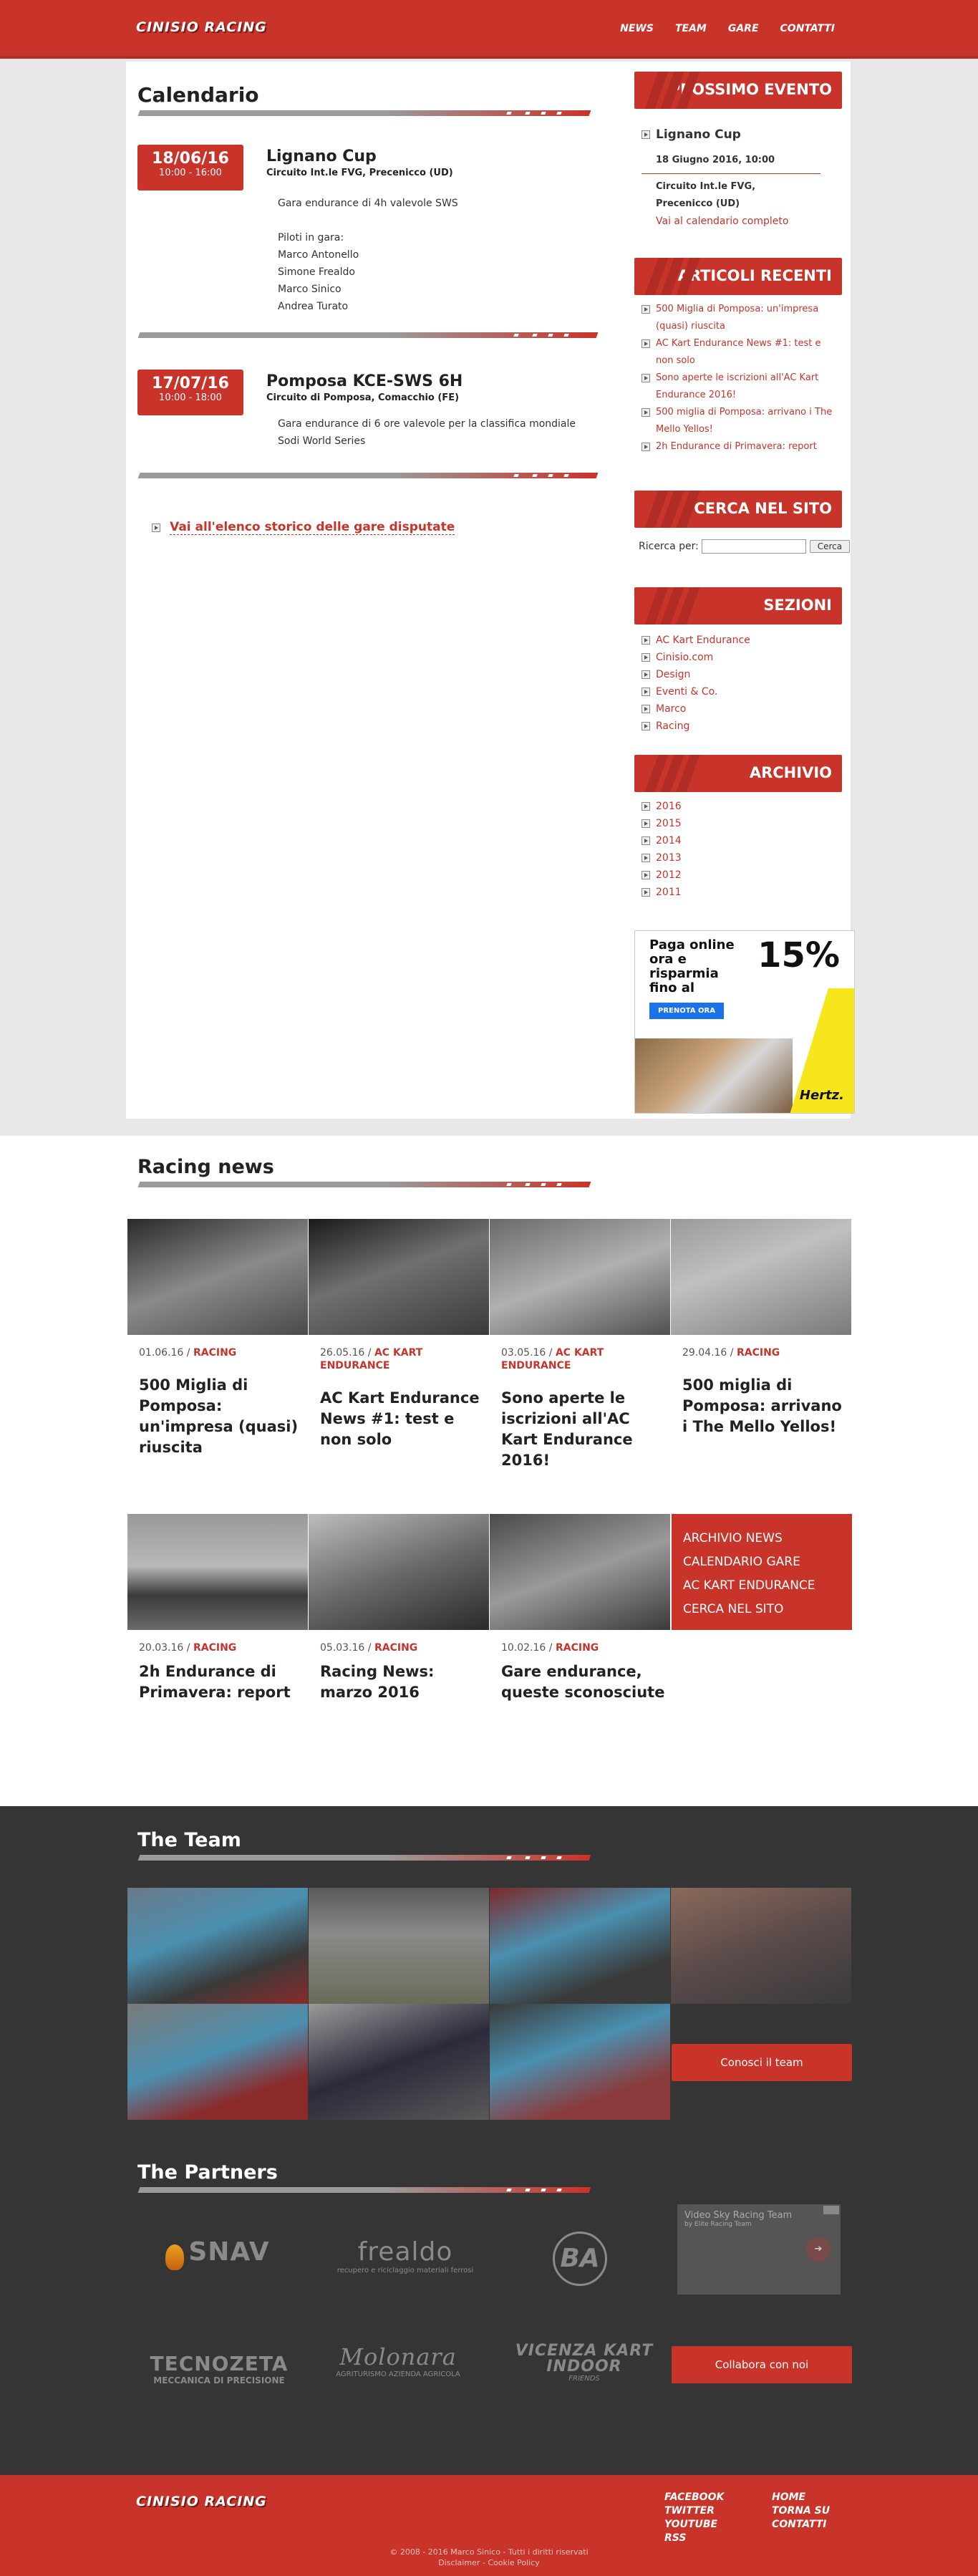 This screenshot has width=978, height=2576. I want to click on next-event-datetime: 18 Giugno 2016, 10:00, so click(731, 163).